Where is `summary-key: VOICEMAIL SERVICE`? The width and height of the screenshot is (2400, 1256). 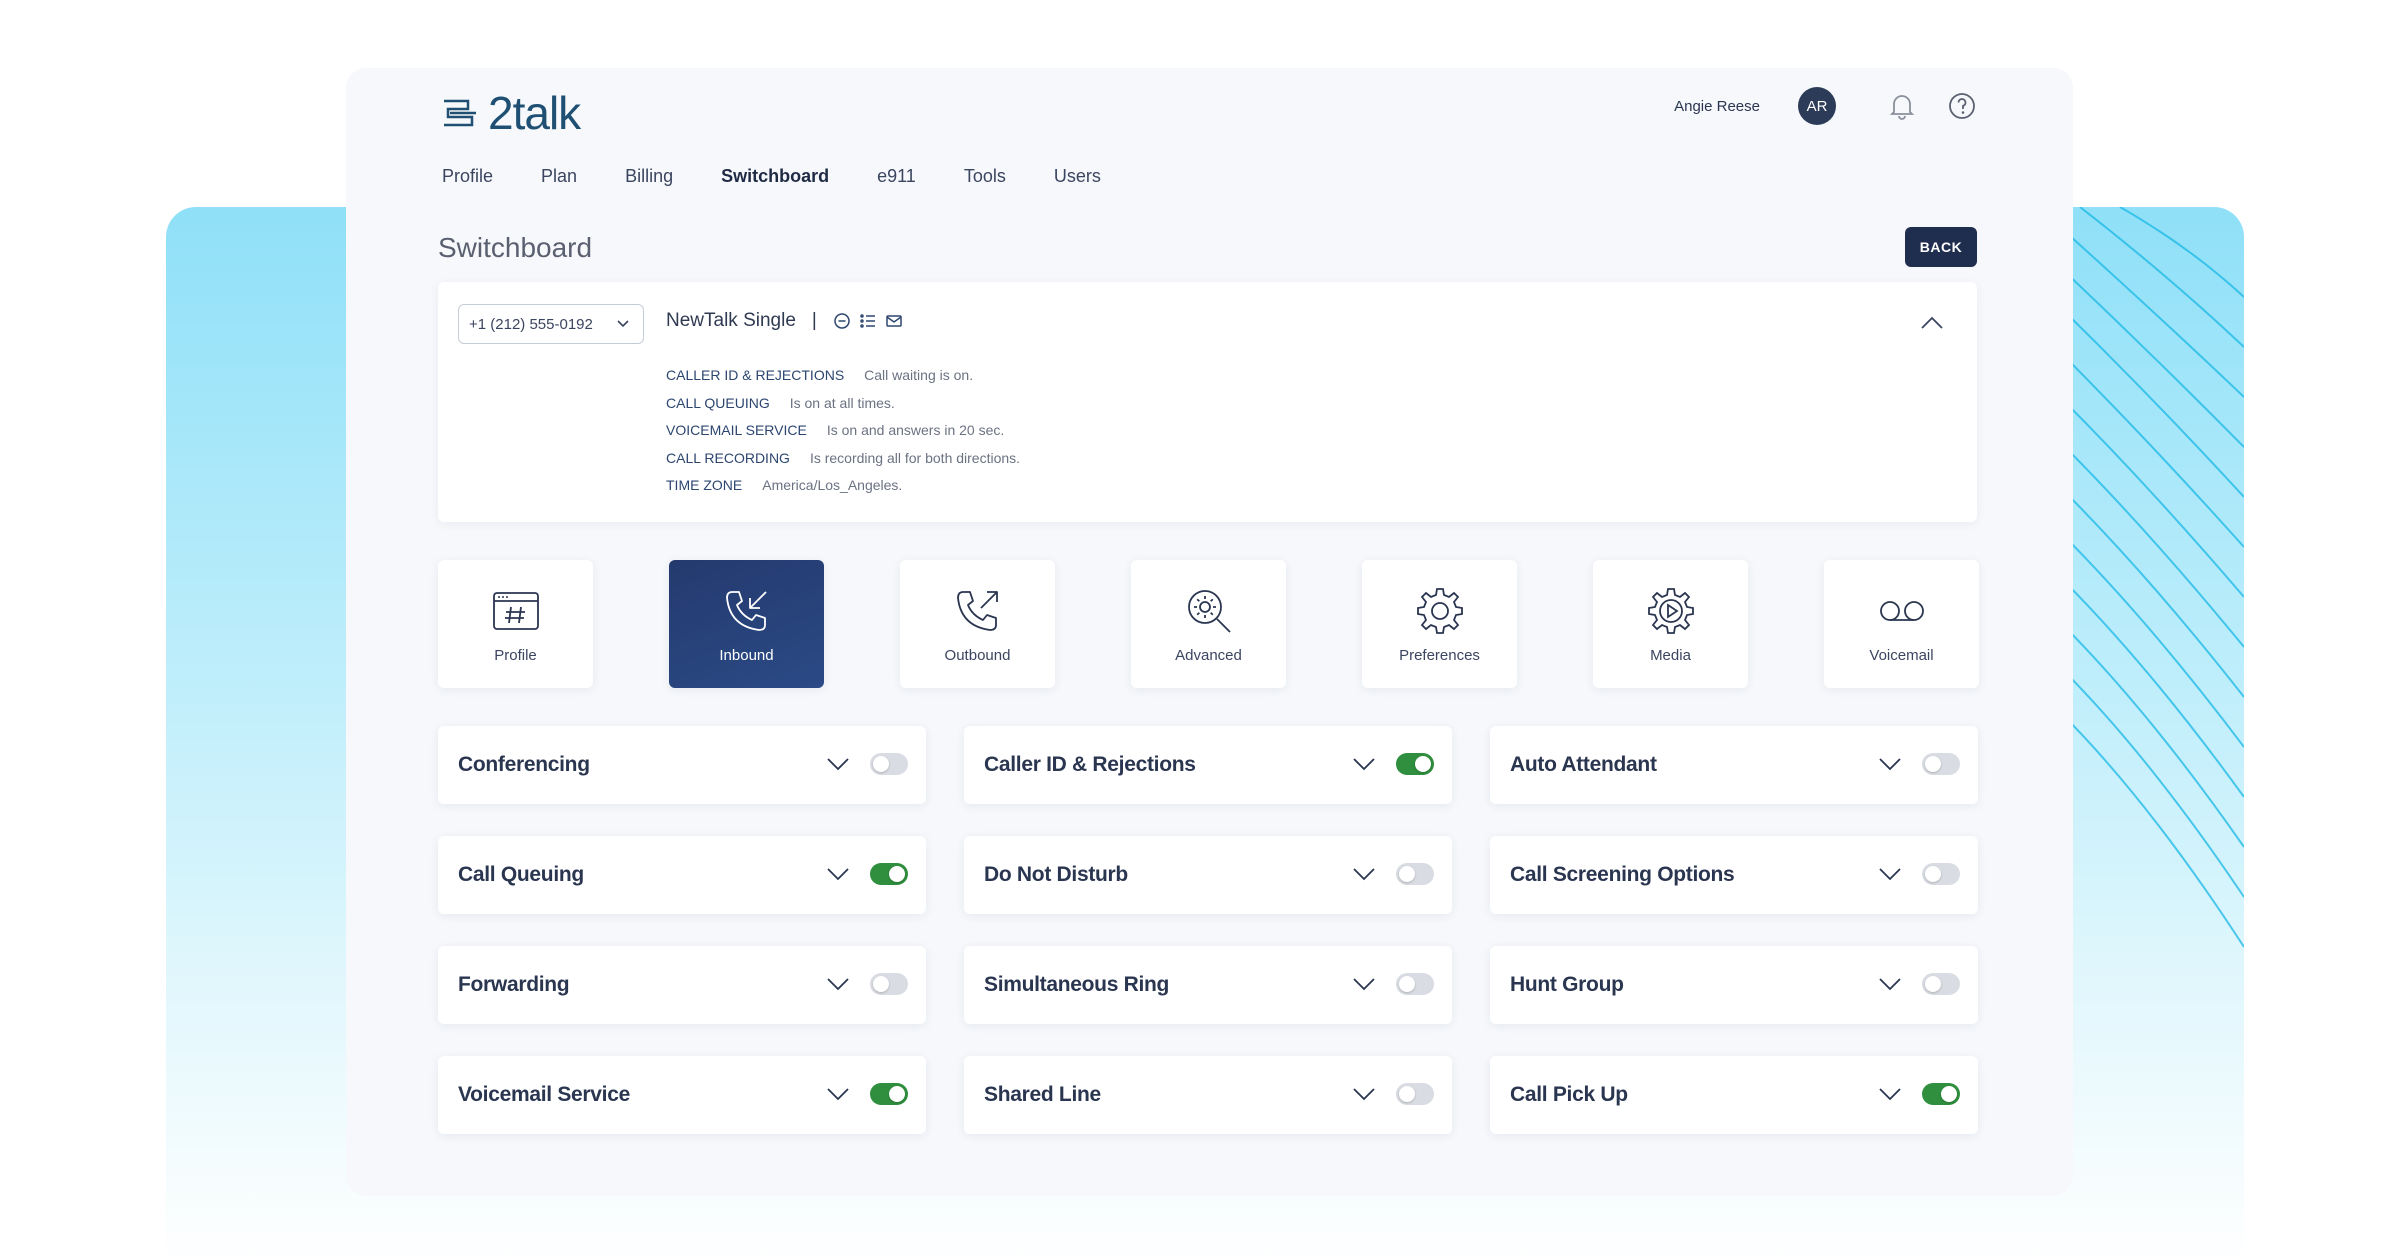
summary-key: VOICEMAIL SERVICE is located at coordinates (736, 430).